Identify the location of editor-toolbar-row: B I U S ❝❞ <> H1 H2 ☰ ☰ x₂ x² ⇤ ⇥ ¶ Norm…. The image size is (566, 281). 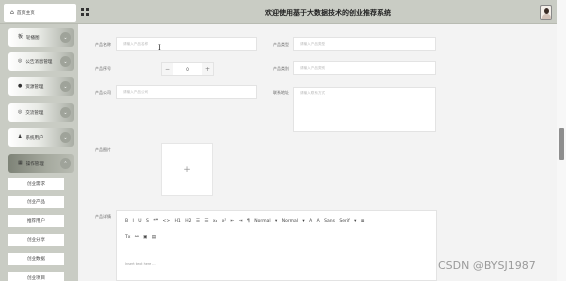
(245, 221).